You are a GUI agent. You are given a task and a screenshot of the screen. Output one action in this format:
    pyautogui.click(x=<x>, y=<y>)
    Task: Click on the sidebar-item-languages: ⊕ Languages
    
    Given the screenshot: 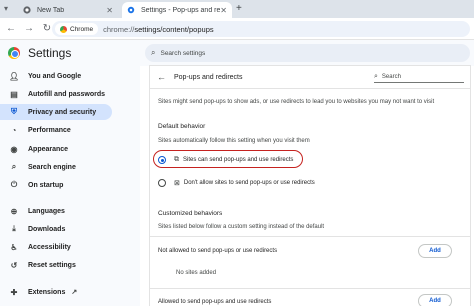 What is the action you would take?
    pyautogui.click(x=56, y=211)
    